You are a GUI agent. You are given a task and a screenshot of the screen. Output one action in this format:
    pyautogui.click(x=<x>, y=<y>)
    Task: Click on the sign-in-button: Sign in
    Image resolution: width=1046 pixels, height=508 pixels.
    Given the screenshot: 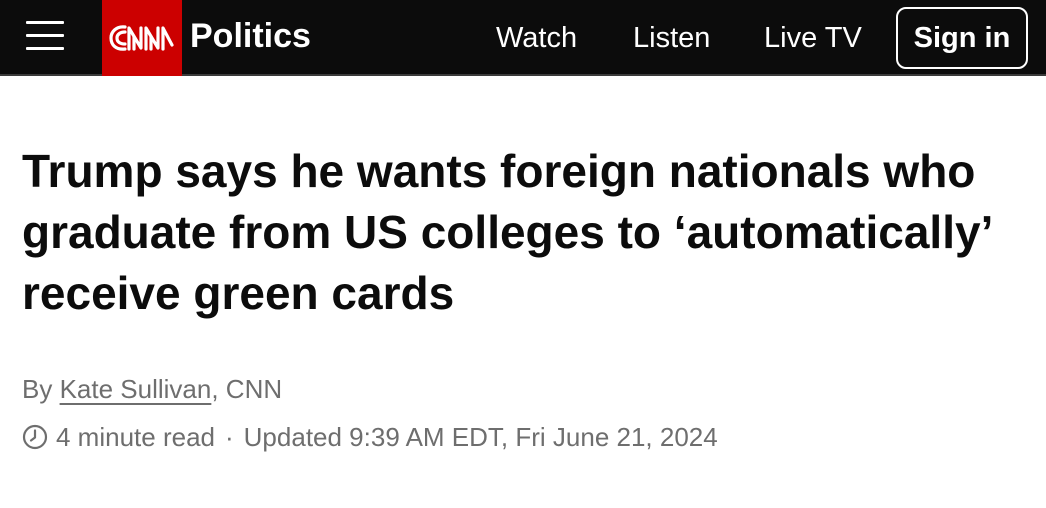 What is the action you would take?
    pyautogui.click(x=962, y=38)
    